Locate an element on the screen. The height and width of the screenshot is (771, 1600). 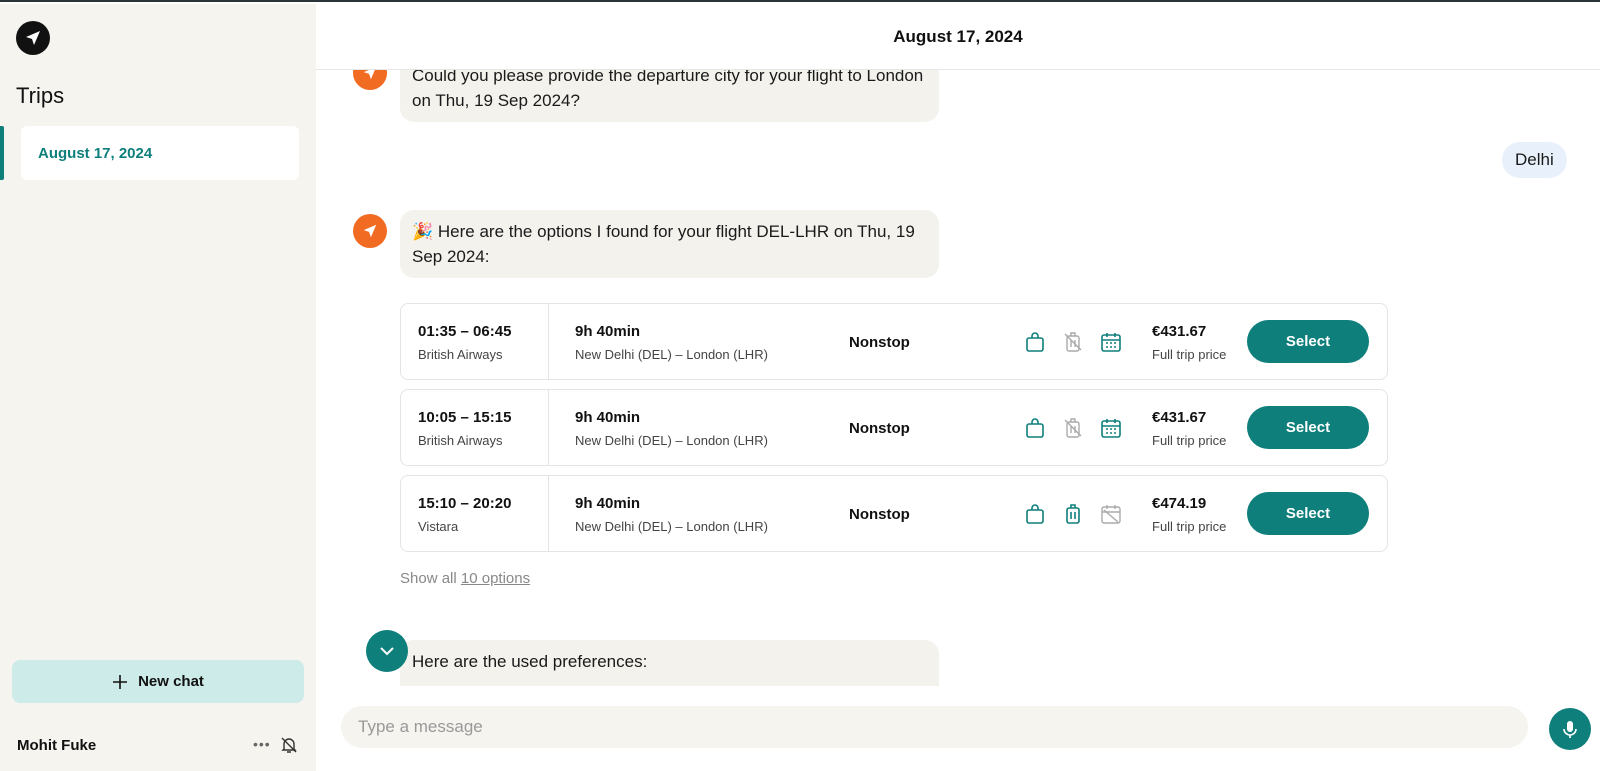
trip-item: August 17, 2024 is located at coordinates (160, 153).